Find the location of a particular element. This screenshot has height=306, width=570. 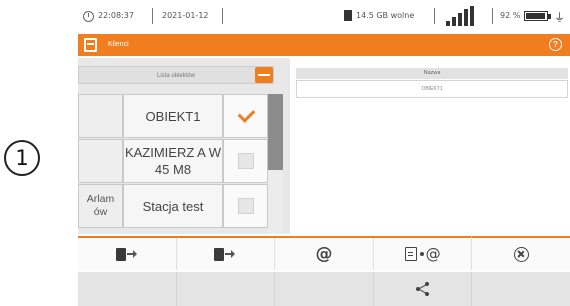

name-column-header: Nazwa is located at coordinates (432, 73).